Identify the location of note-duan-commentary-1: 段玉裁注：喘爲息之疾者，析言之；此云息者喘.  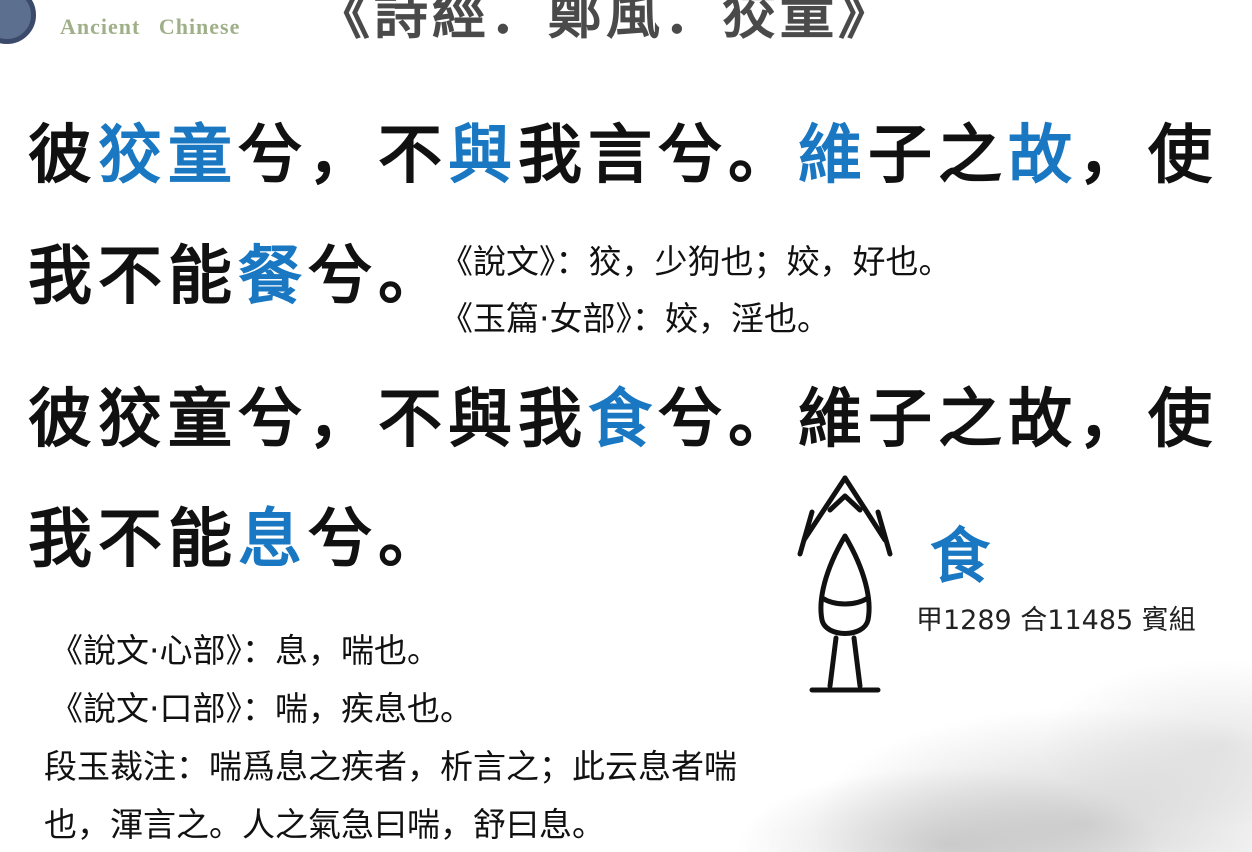
(390, 766).